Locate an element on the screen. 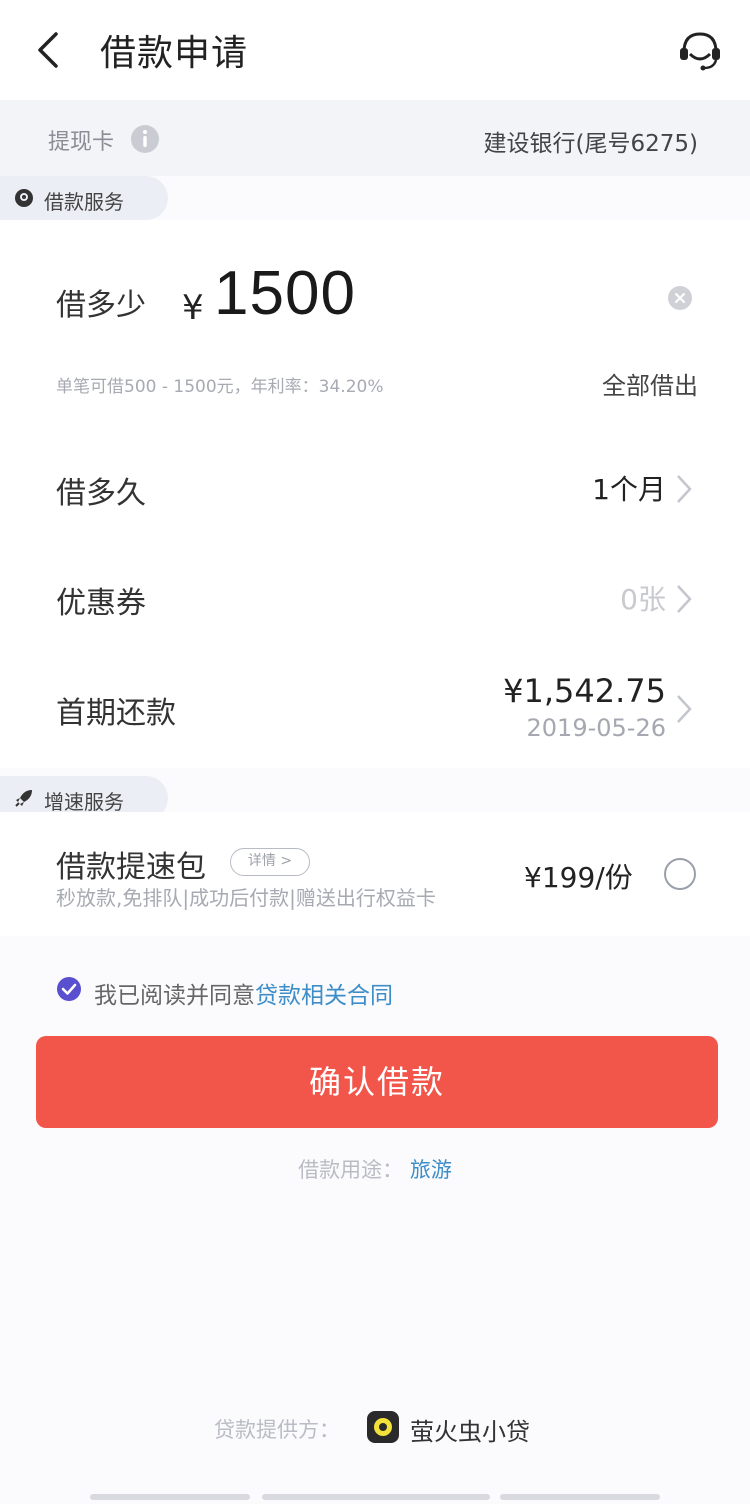 The width and height of the screenshot is (750, 1504). loan-service-tag-label: 借款服务 is located at coordinates (84, 202).